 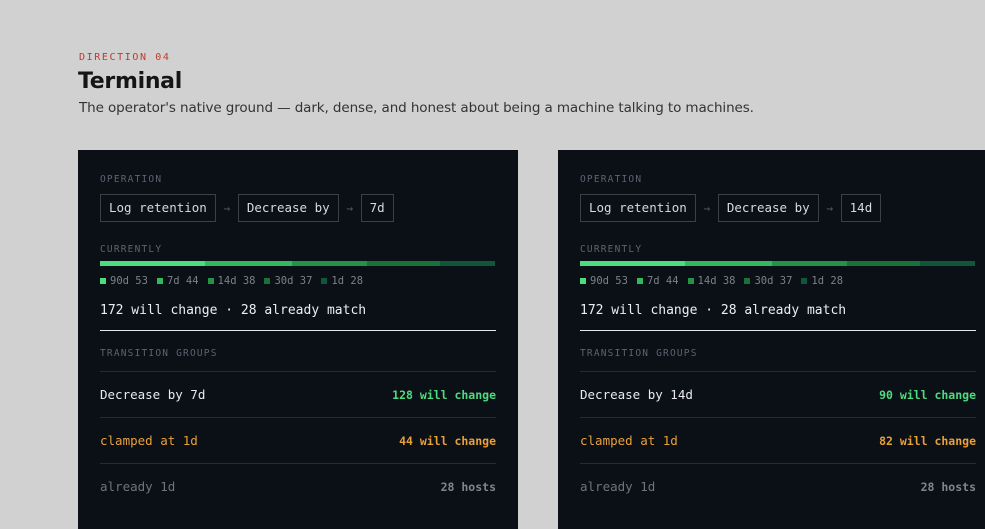 What do you see at coordinates (377, 208) in the screenshot?
I see `amount-chip: 7d` at bounding box center [377, 208].